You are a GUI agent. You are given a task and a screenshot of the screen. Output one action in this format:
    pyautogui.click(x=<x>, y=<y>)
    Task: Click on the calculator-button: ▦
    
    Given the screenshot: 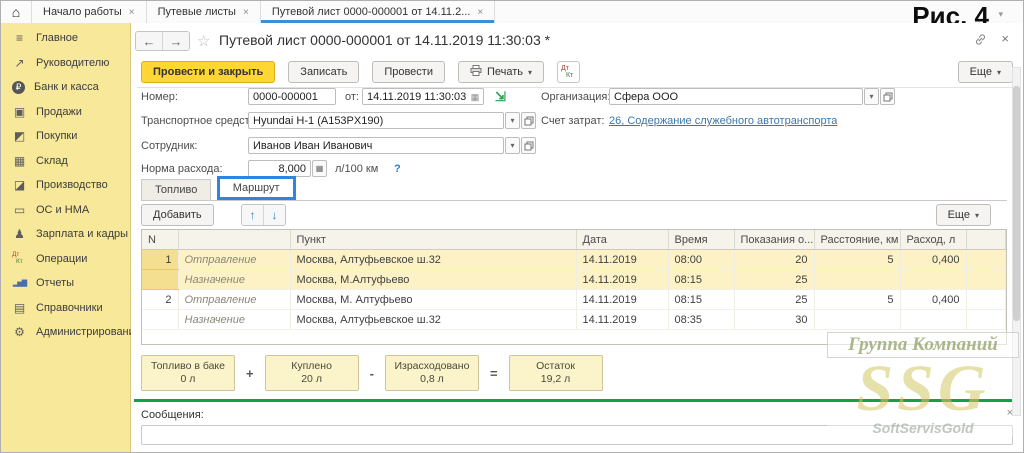 What is the action you would take?
    pyautogui.click(x=319, y=168)
    